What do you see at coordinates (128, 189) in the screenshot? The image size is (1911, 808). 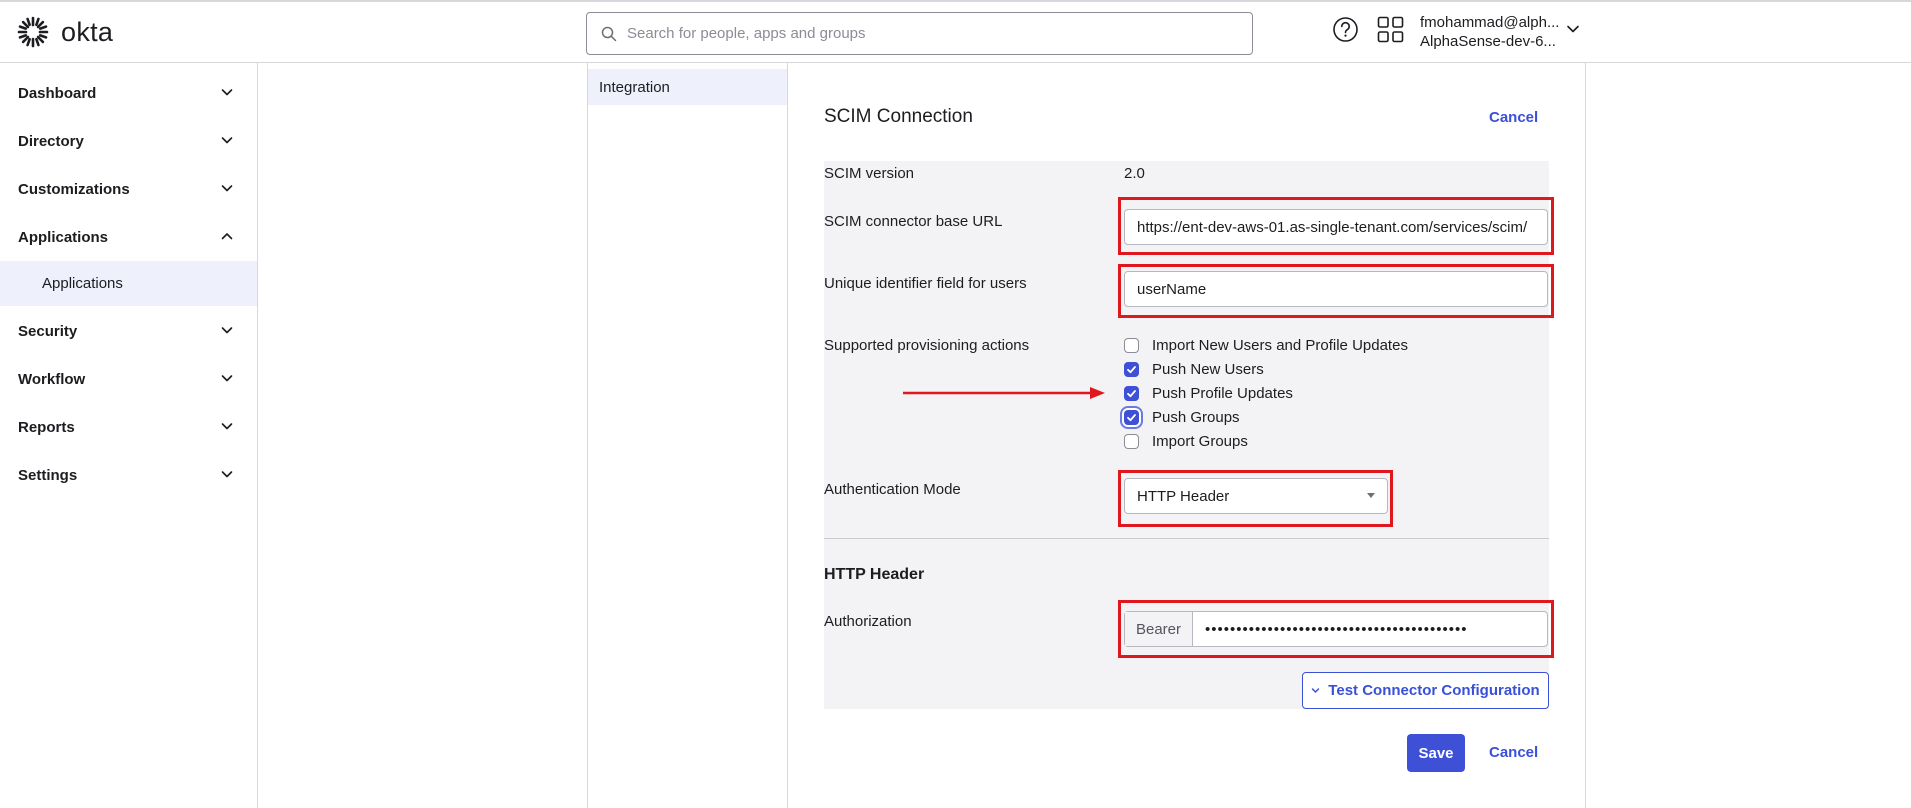 I see `sidebar-item-customizations: Customizations` at bounding box center [128, 189].